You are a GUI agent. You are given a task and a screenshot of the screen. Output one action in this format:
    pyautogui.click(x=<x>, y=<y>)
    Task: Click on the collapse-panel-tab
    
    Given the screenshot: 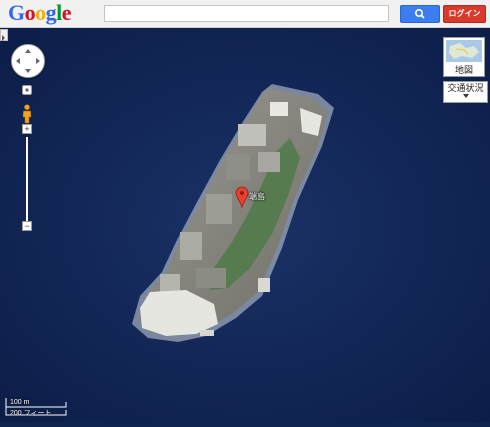 What is the action you would take?
    pyautogui.click(x=4, y=35)
    